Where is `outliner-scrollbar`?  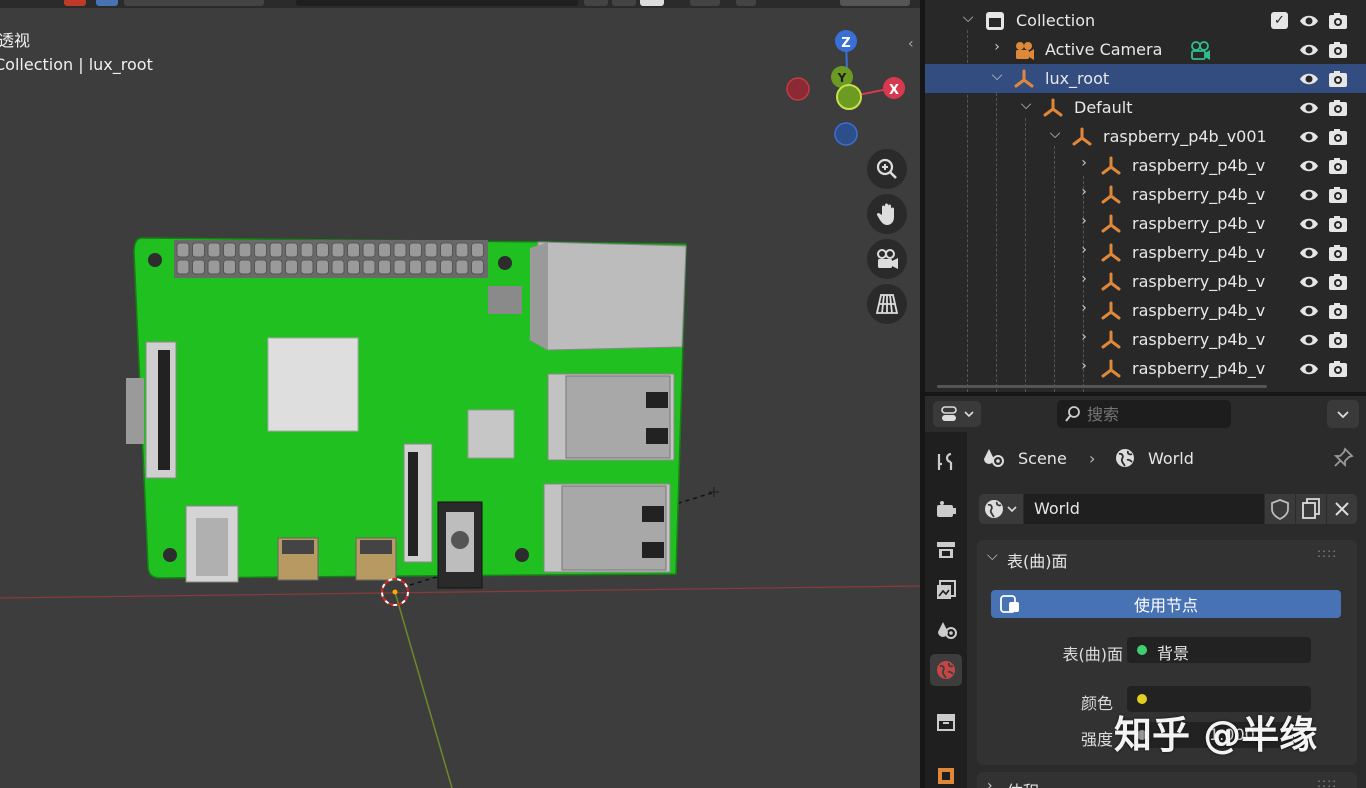 outliner-scrollbar is located at coordinates (1102, 386).